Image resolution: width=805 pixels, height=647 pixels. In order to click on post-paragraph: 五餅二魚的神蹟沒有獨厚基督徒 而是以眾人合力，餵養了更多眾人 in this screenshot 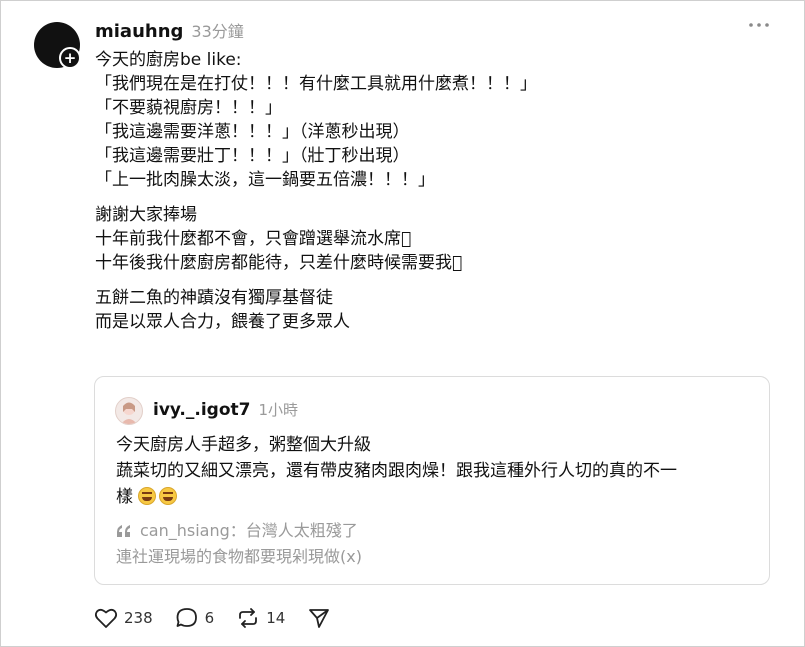, I will do `click(440, 310)`.